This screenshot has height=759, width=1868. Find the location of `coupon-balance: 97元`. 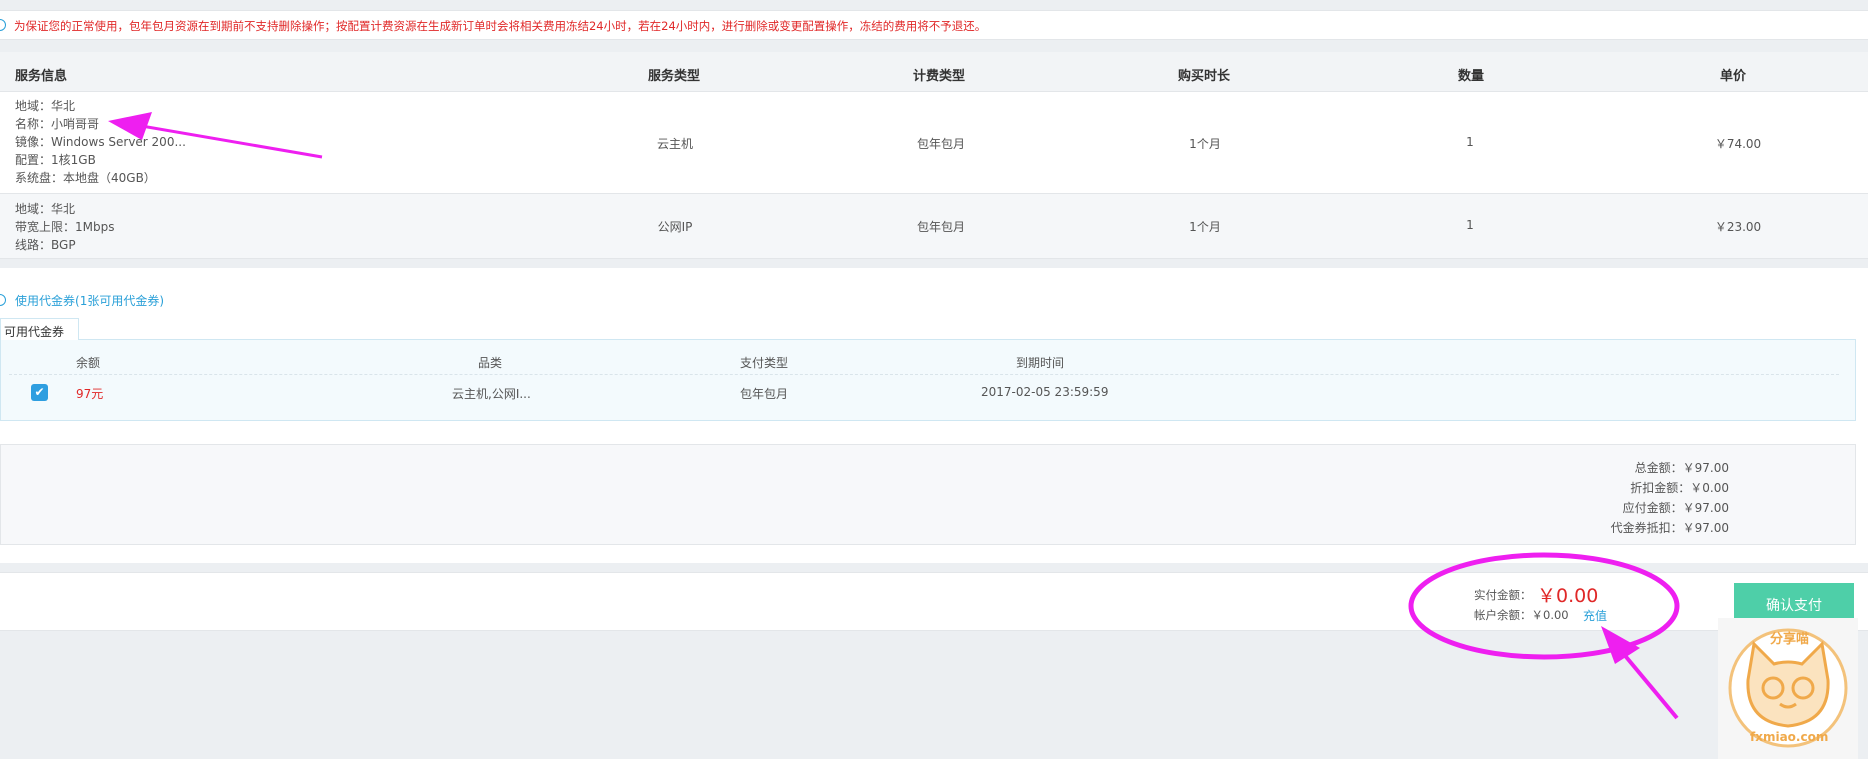

coupon-balance: 97元 is located at coordinates (90, 394).